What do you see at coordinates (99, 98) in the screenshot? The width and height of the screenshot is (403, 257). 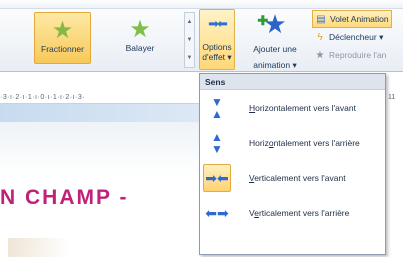 I see `horizontal-ruler: ·3·ı·2·ı·1·ı·0·ı·1·ı·2·ı·3·` at bounding box center [99, 98].